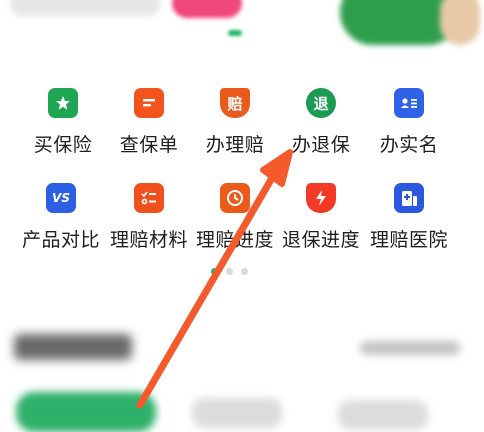  What do you see at coordinates (149, 145) in the screenshot?
I see `service-label: 查保单` at bounding box center [149, 145].